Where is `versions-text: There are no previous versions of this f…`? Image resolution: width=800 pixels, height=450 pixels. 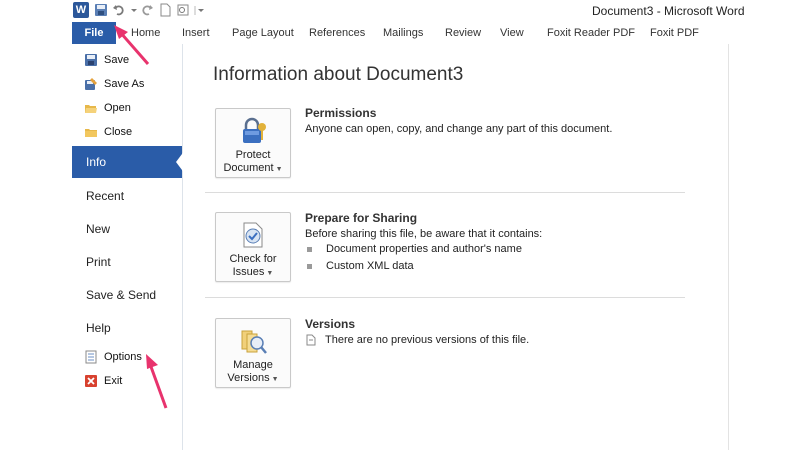 versions-text: There are no previous versions of this f… is located at coordinates (427, 340).